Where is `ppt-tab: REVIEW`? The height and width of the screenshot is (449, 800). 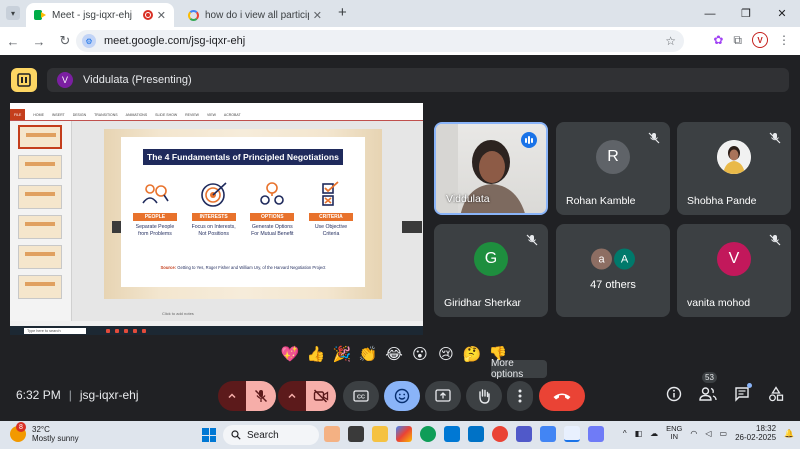
ppt-tab: REVIEW is located at coordinates (192, 114).